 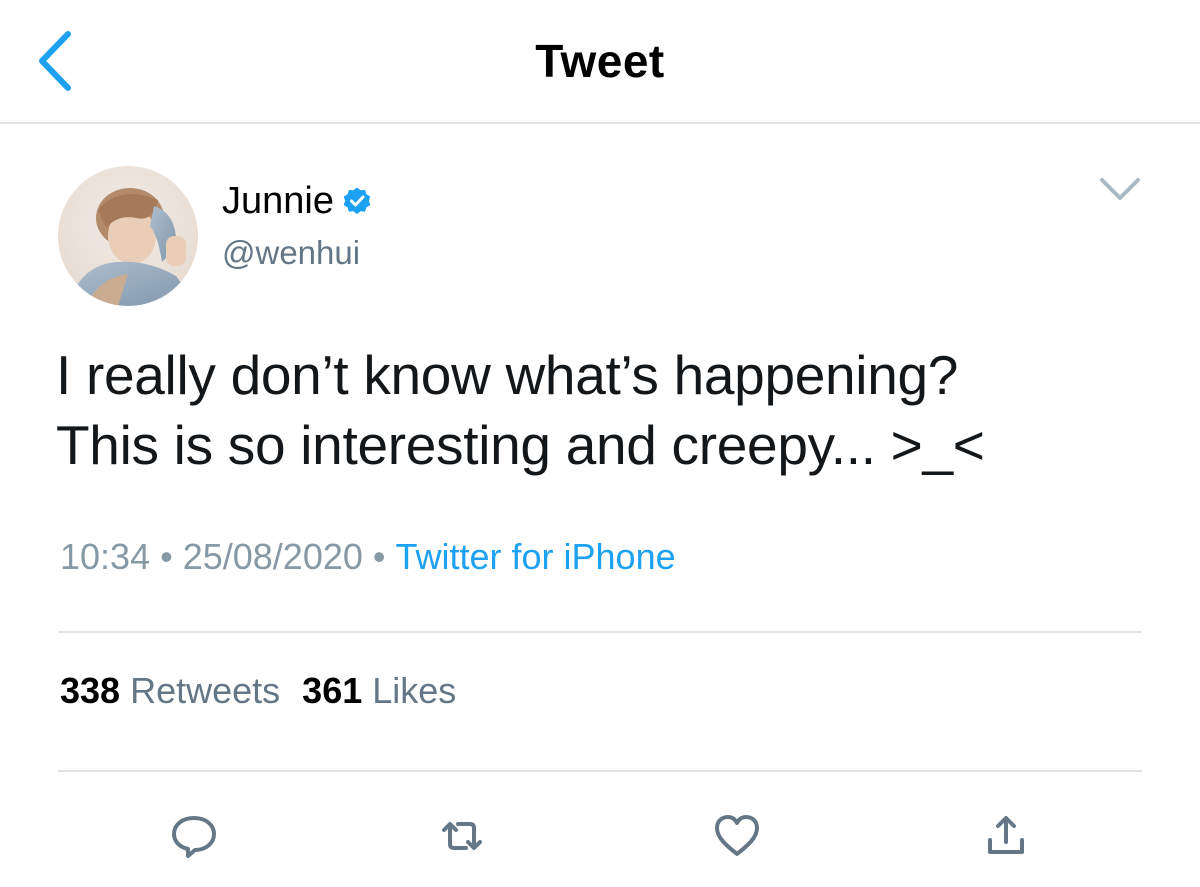 What do you see at coordinates (105, 556) in the screenshot?
I see `tweet-time: 10:34` at bounding box center [105, 556].